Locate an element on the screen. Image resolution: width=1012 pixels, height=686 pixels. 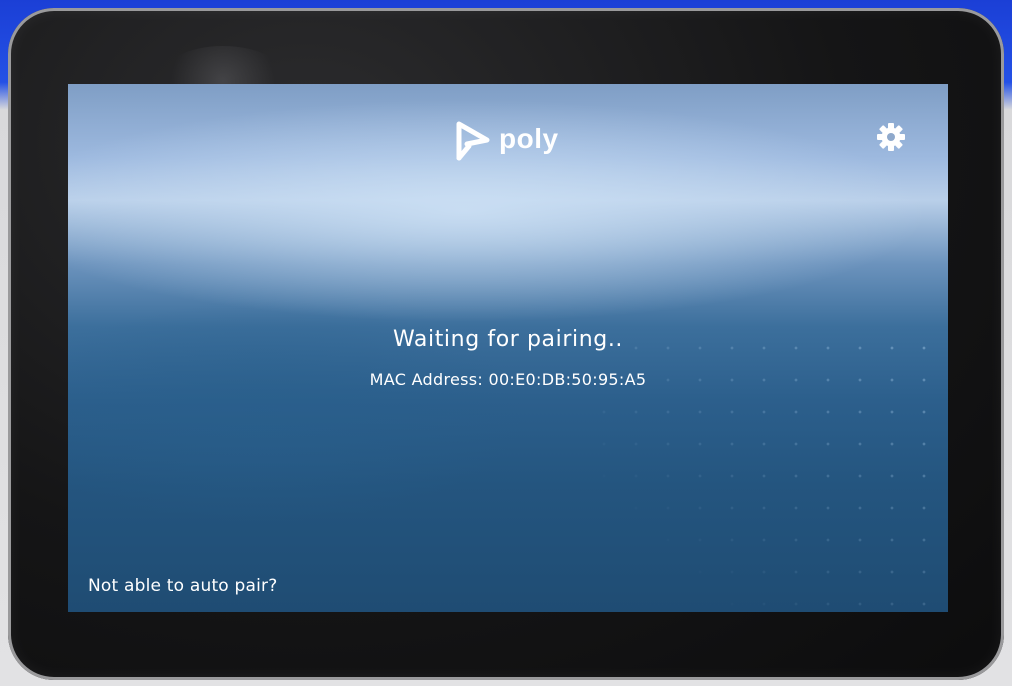
logo-text: poly is located at coordinates (529, 138).